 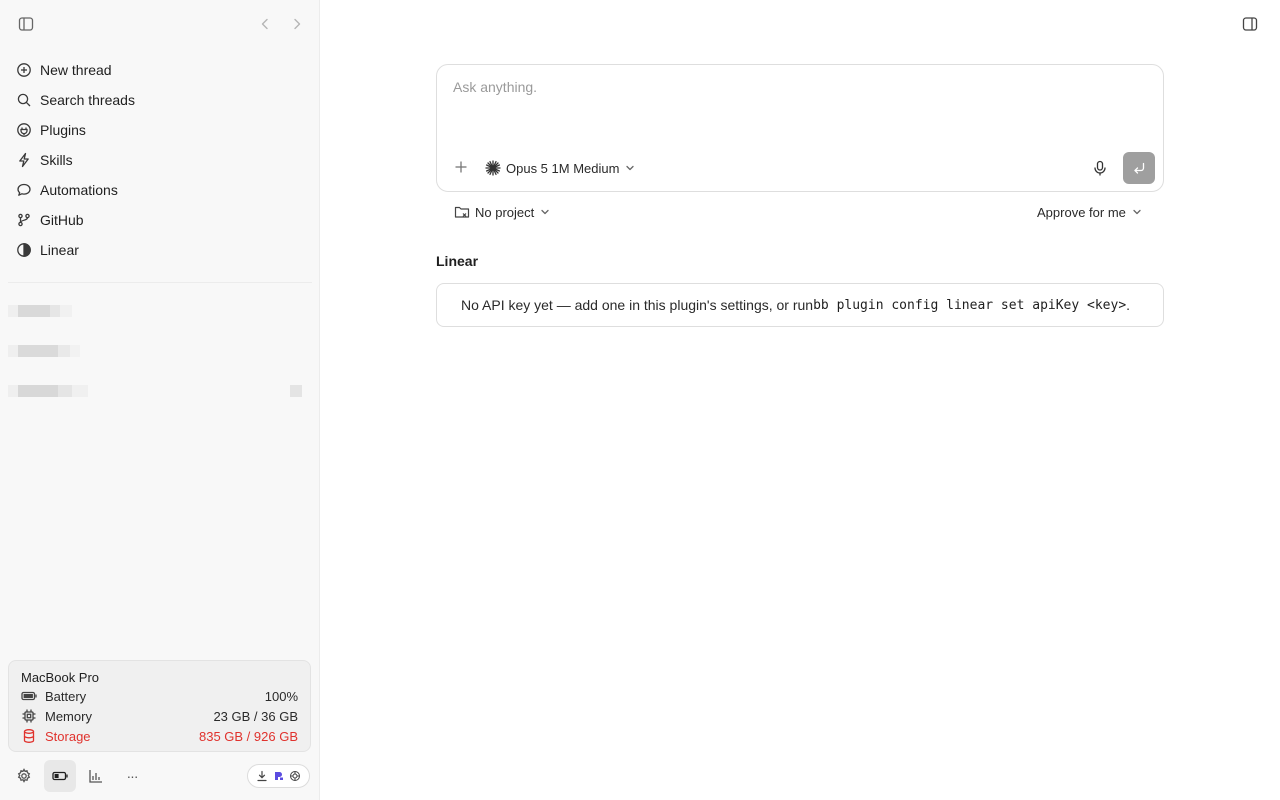 I want to click on status-pill, so click(x=278, y=776).